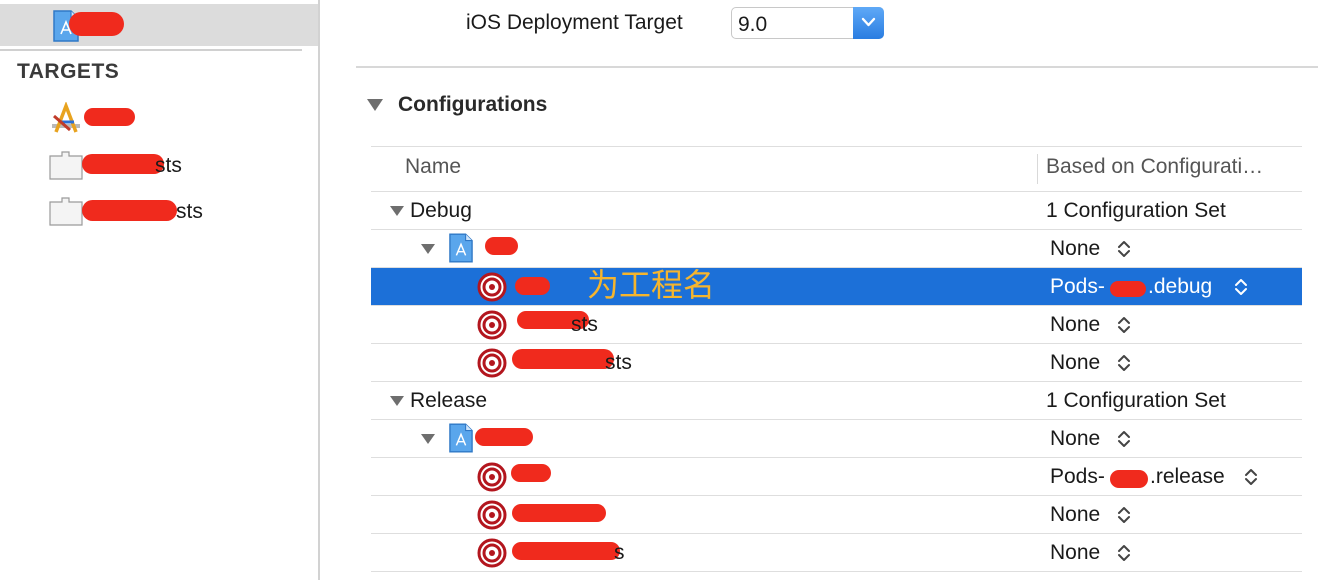 The image size is (1322, 580). What do you see at coordinates (836, 325) in the screenshot?
I see `table-row-target-tests: sts None` at bounding box center [836, 325].